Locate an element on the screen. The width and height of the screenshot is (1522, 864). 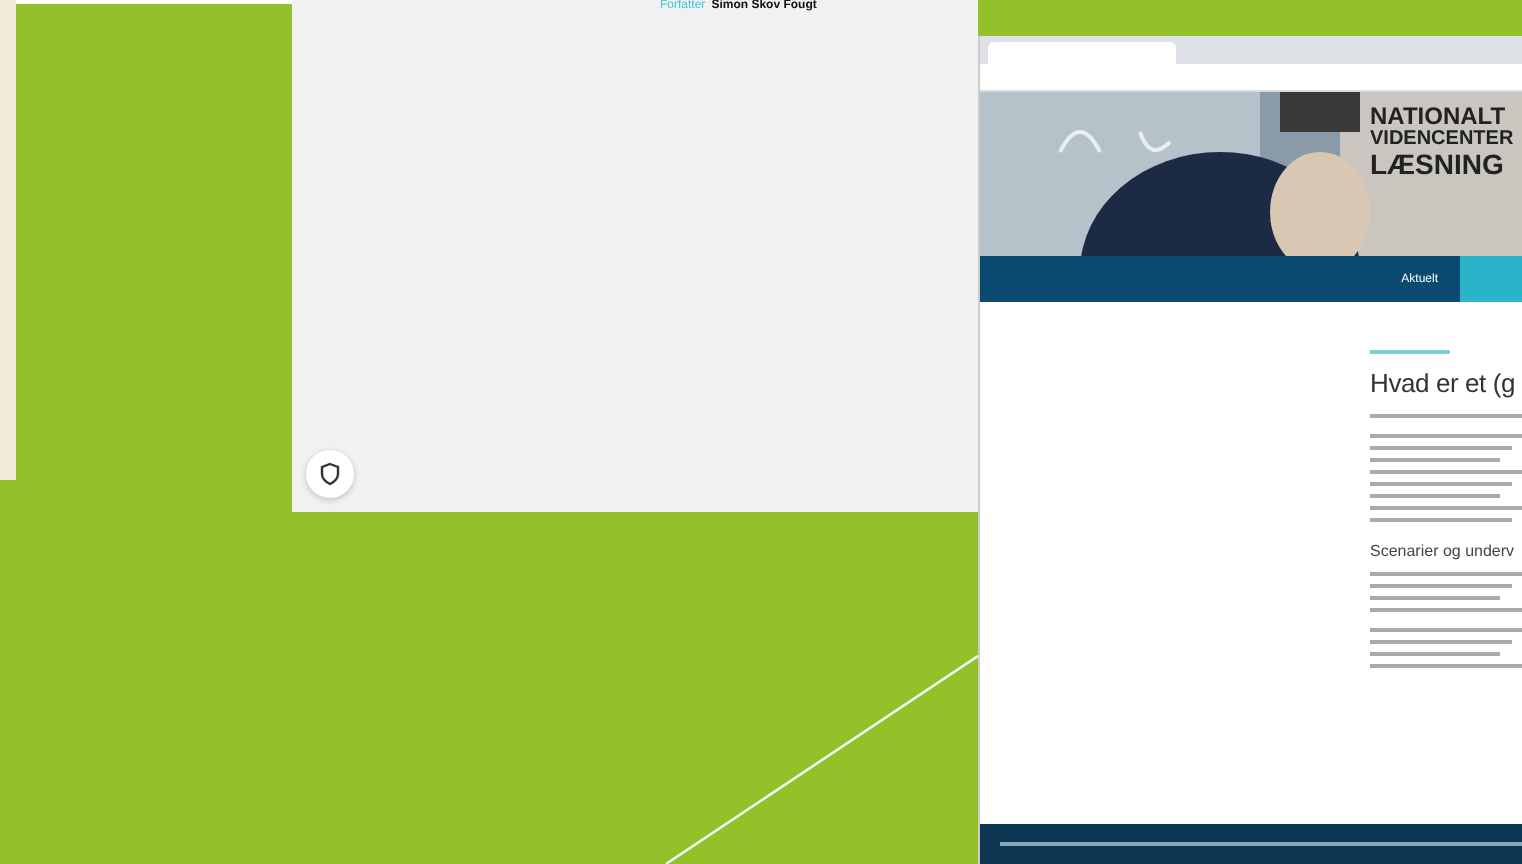
section-heading: Scenarier og underv is located at coordinates (1443, 551).